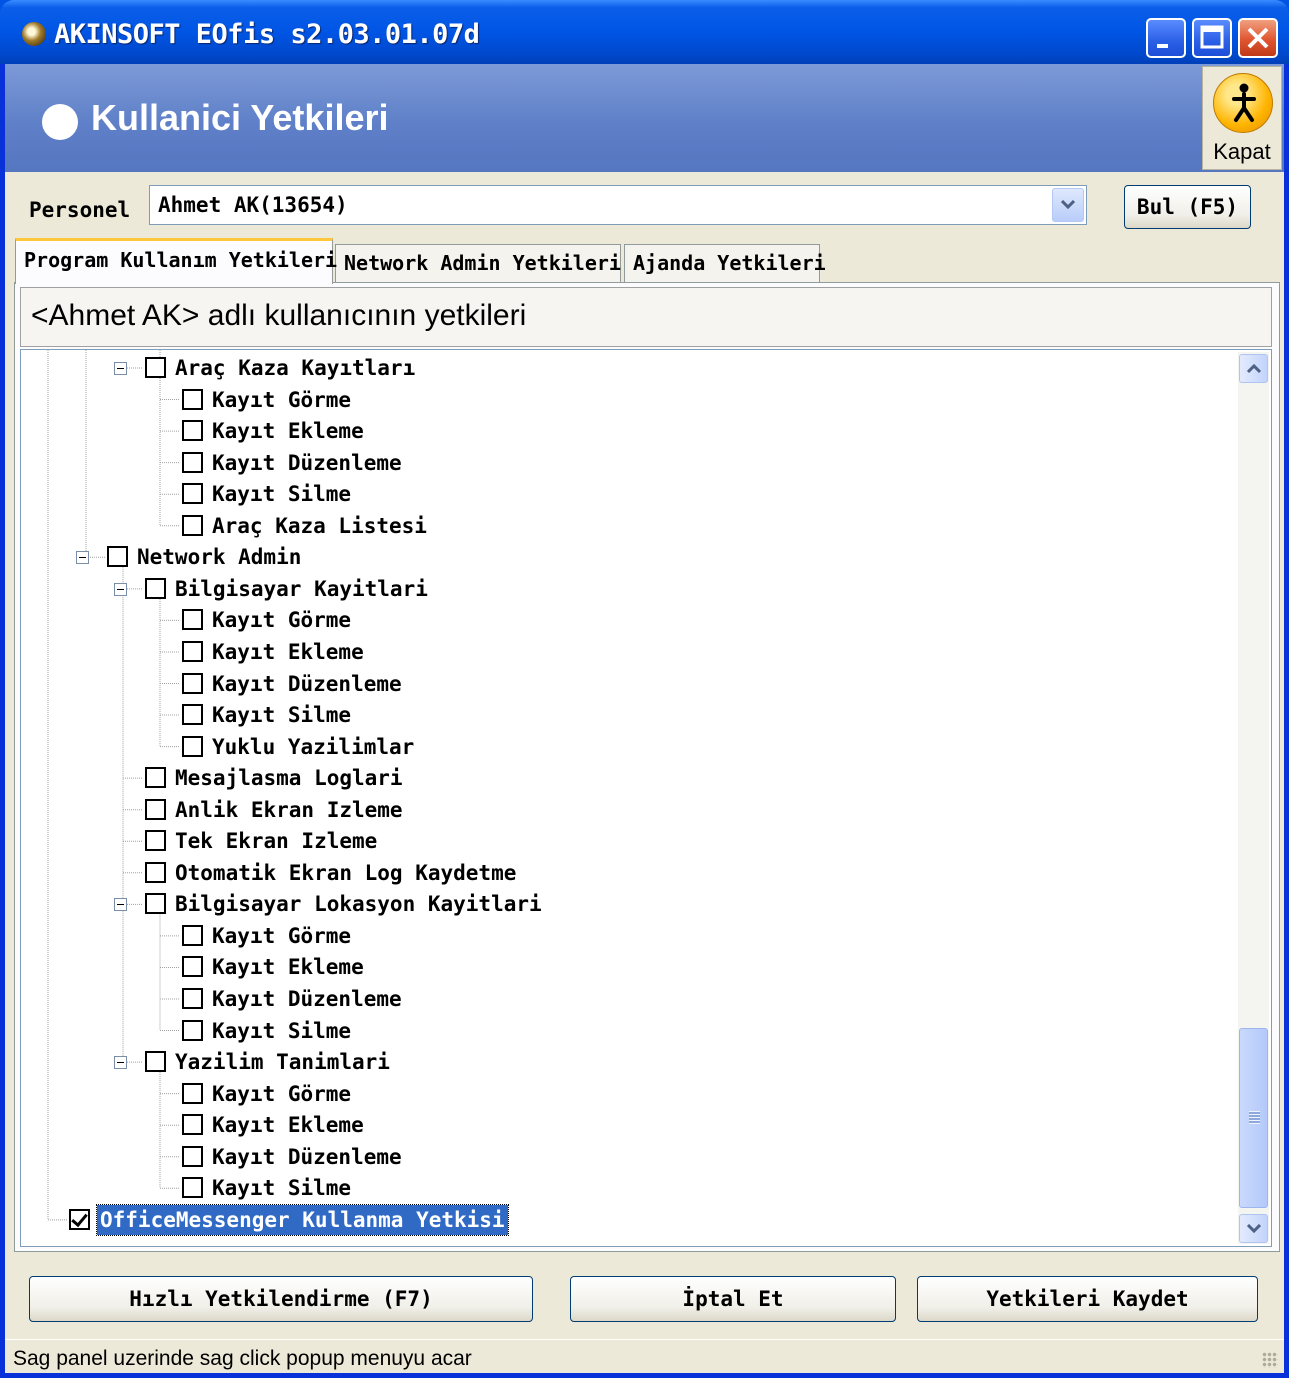 The width and height of the screenshot is (1289, 1378). What do you see at coordinates (1187, 207) in the screenshot?
I see `find-button: Bul (F5)` at bounding box center [1187, 207].